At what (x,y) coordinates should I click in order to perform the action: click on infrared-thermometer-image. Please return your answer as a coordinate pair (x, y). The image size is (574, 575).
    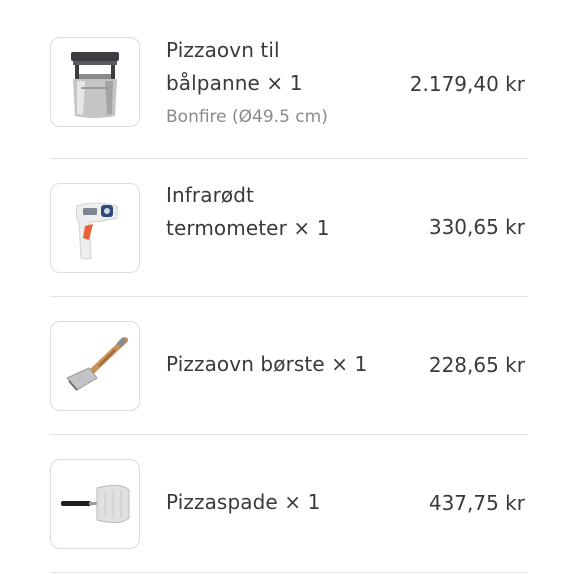
    Looking at the image, I should click on (95, 228).